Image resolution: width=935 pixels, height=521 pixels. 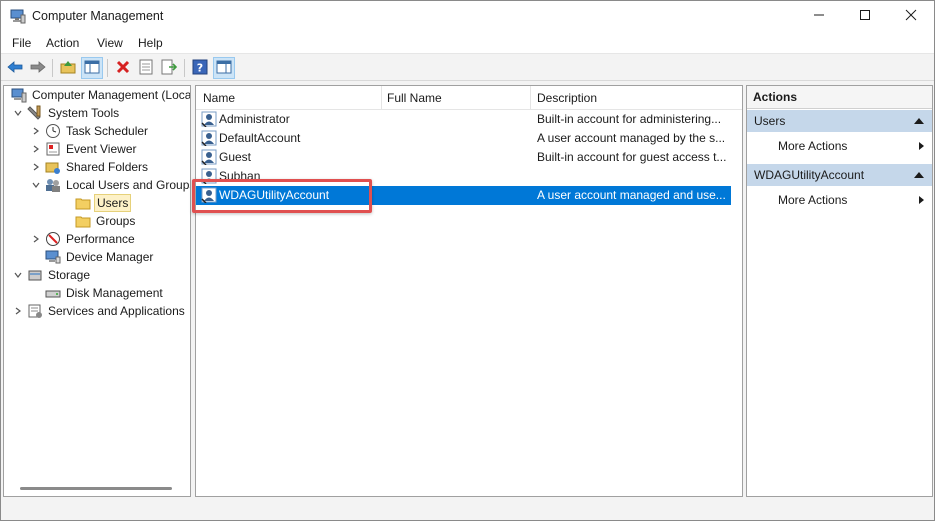 What do you see at coordinates (68, 68) in the screenshot?
I see `up-folder-button` at bounding box center [68, 68].